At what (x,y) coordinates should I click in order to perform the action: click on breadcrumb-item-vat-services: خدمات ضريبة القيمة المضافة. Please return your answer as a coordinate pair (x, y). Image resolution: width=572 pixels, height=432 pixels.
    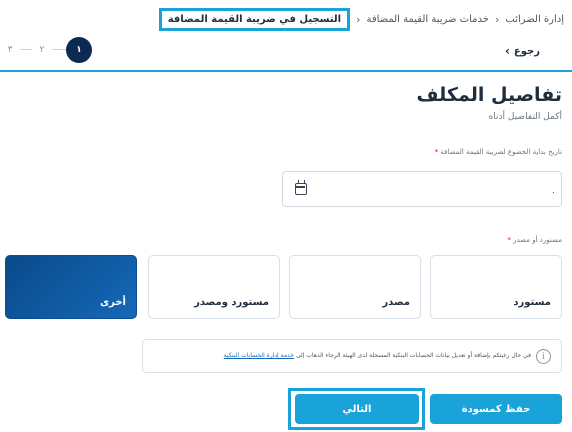
    Looking at the image, I should click on (427, 19).